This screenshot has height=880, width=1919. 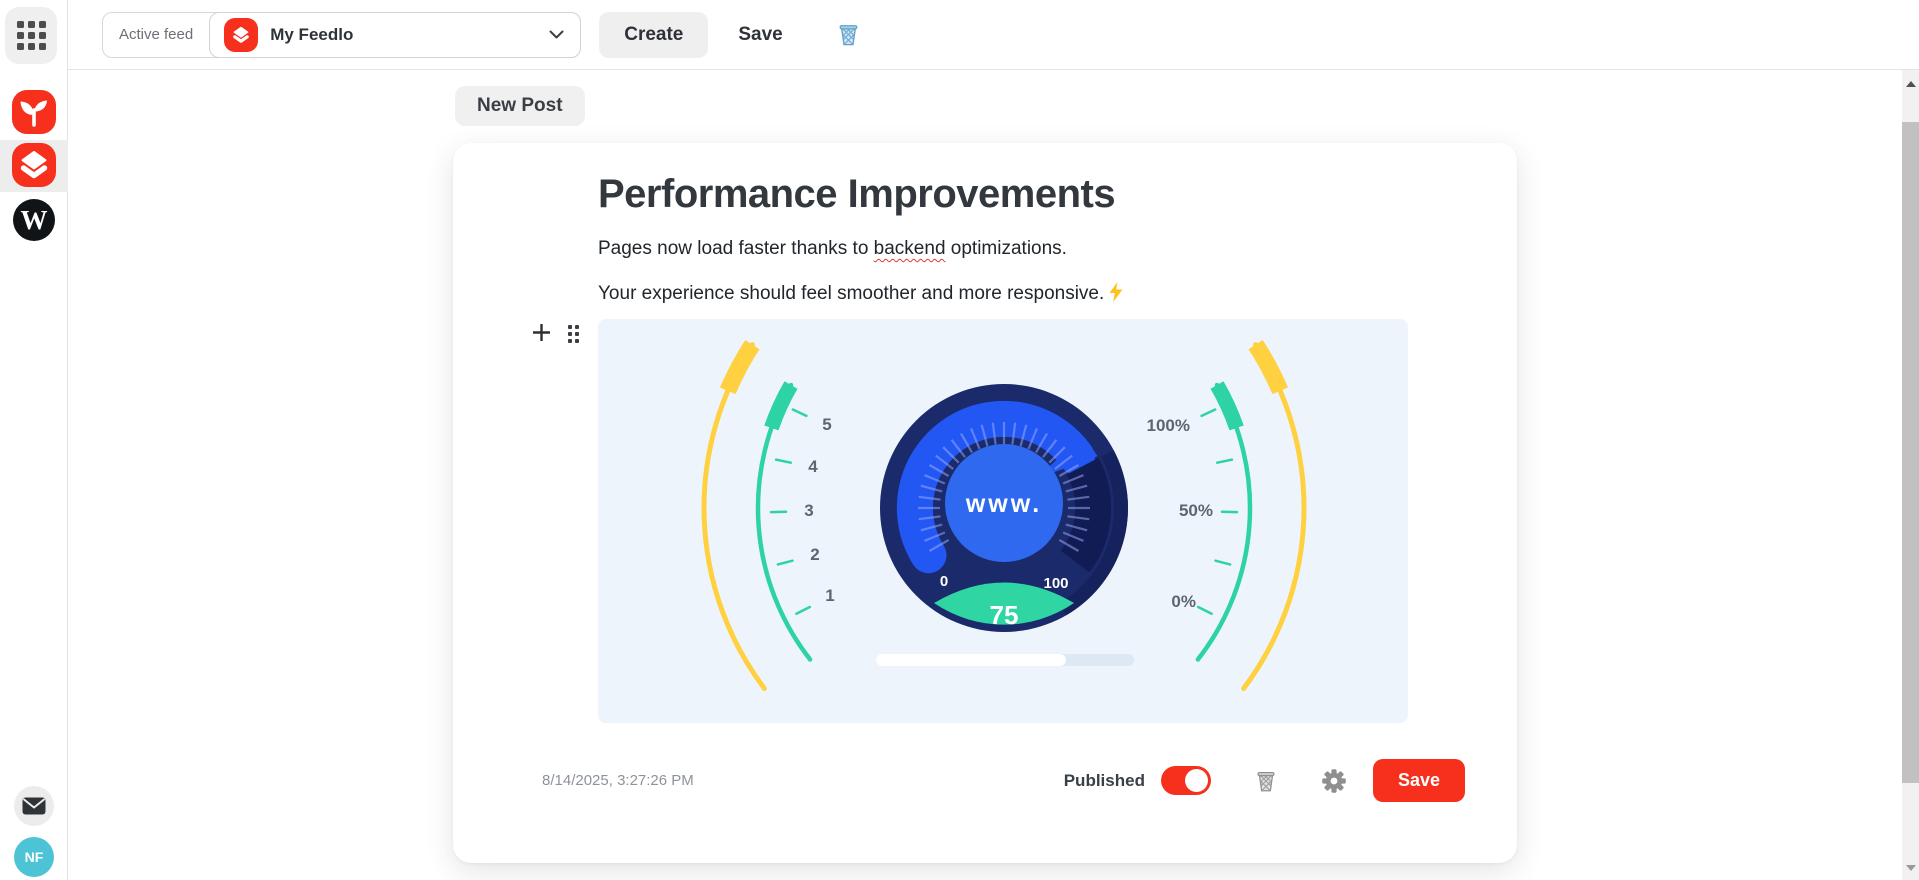 What do you see at coordinates (556, 34) in the screenshot?
I see `chevron-down-icon` at bounding box center [556, 34].